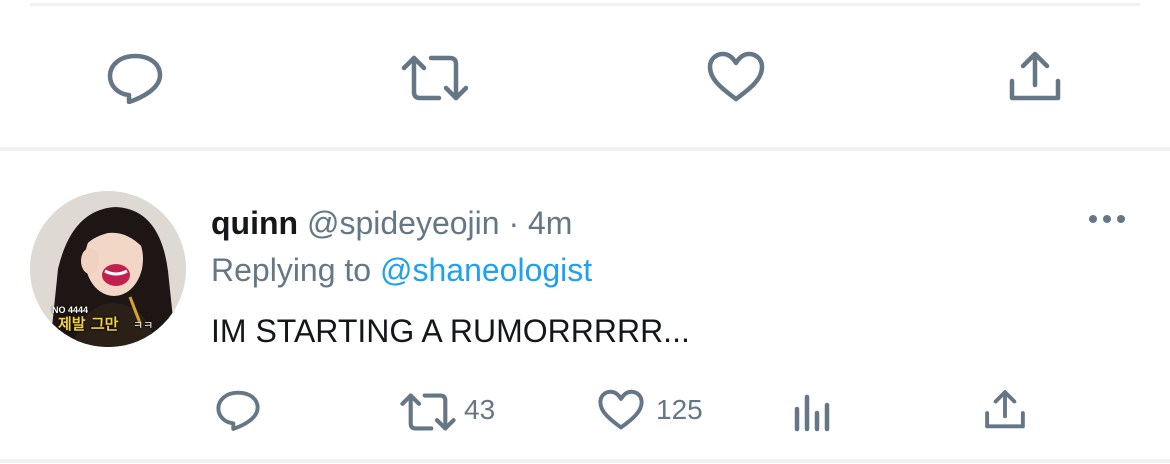  What do you see at coordinates (486, 270) in the screenshot?
I see `reply-mention-link: @shaneologist` at bounding box center [486, 270].